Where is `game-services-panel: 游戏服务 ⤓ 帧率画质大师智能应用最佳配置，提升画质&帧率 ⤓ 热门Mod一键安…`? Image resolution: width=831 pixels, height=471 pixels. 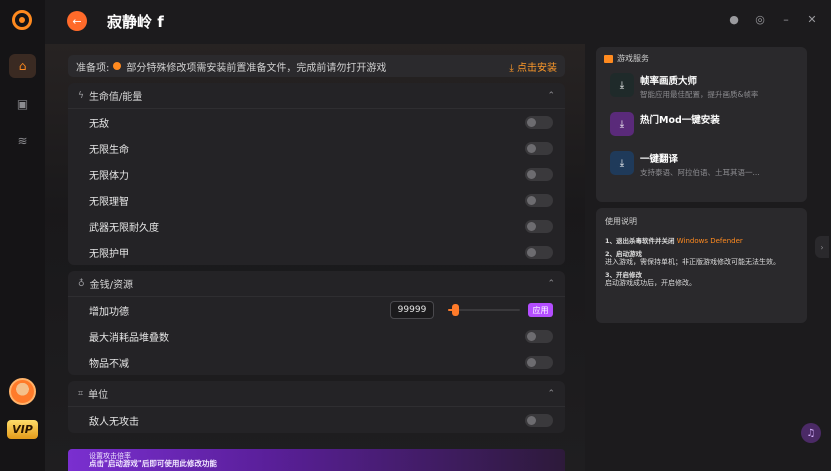 game-services-panel: 游戏服务 ⤓ 帧率画质大师智能应用最佳配置，提升画质&帧率 ⤓ 热门Mod一键安… is located at coordinates (701, 124).